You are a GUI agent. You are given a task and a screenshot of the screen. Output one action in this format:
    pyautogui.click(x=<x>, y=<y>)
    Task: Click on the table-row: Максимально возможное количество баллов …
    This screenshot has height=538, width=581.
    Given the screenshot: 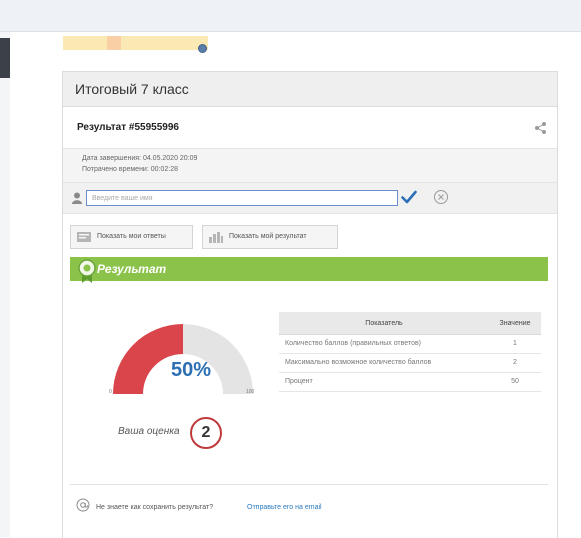 What is the action you would take?
    pyautogui.click(x=410, y=363)
    